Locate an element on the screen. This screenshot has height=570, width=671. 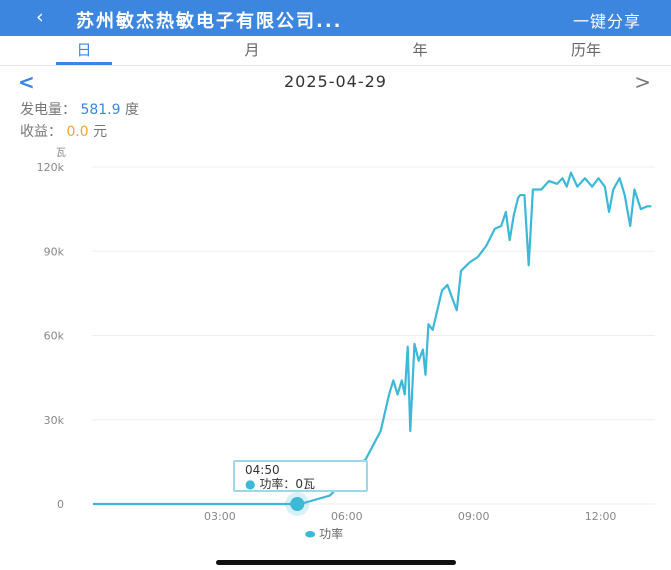
chart-legend: ⬬ 功率 is located at coordinates (324, 533).